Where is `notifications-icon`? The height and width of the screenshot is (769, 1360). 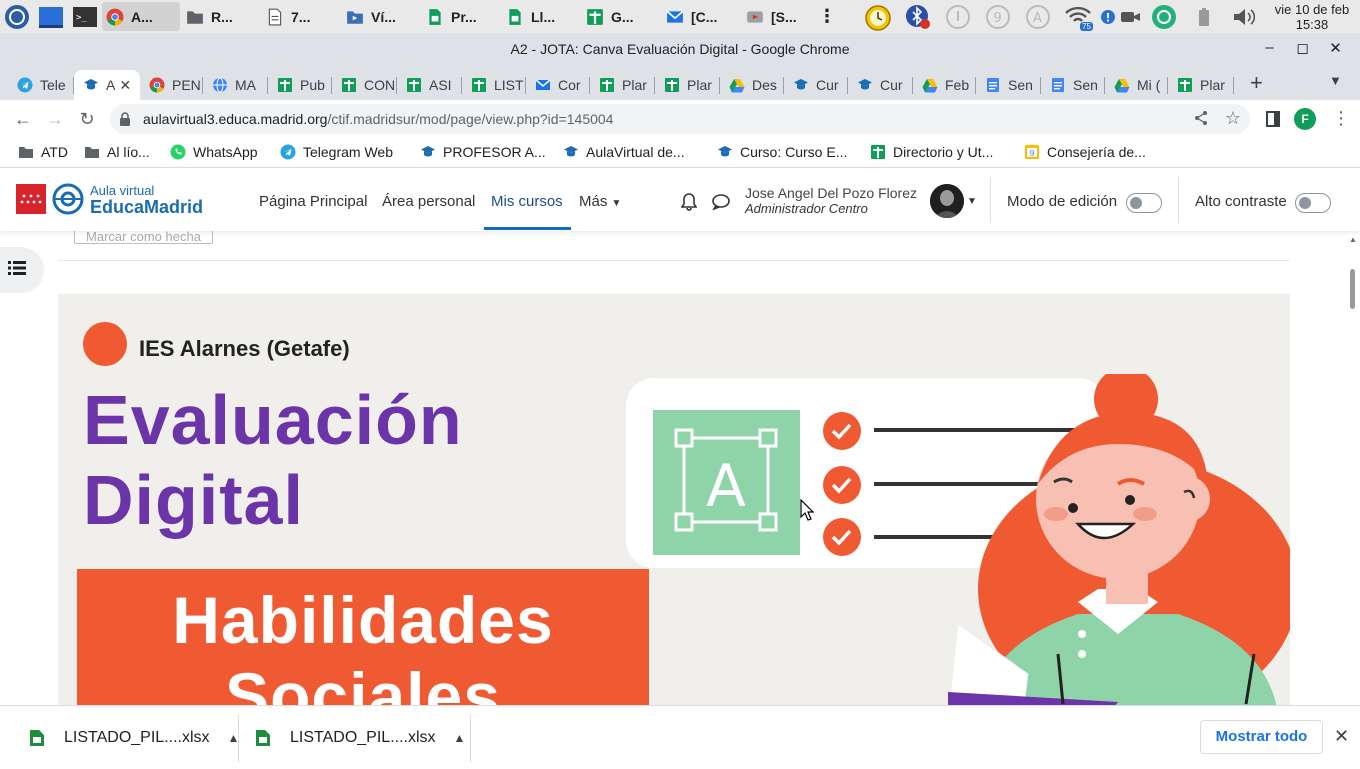 notifications-icon is located at coordinates (689, 204).